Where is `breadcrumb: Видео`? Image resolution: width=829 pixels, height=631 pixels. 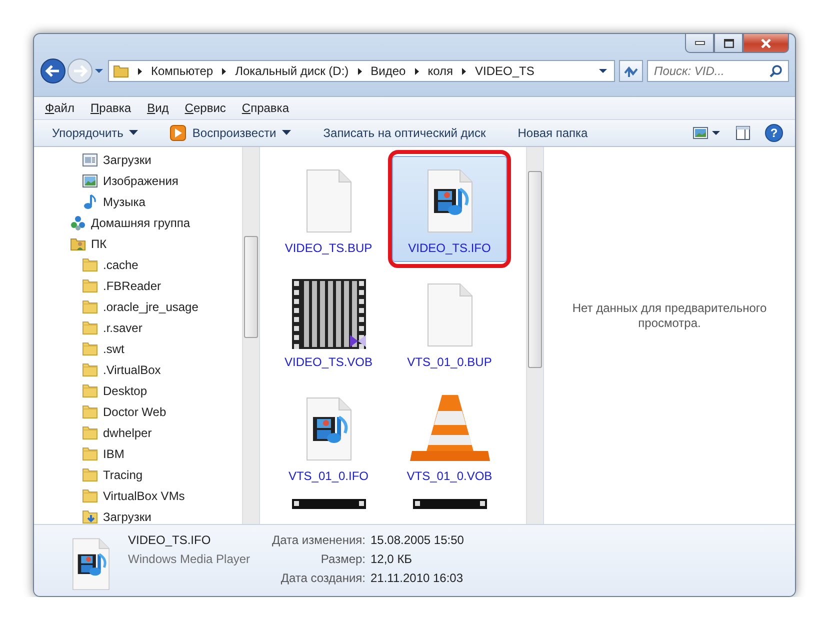 breadcrumb: Видео is located at coordinates (388, 71).